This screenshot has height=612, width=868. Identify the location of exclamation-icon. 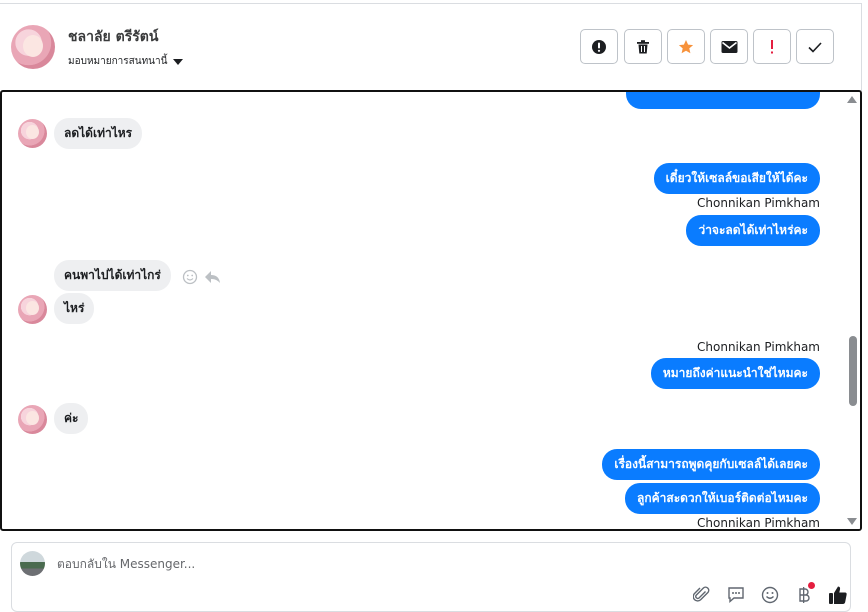
(772, 46).